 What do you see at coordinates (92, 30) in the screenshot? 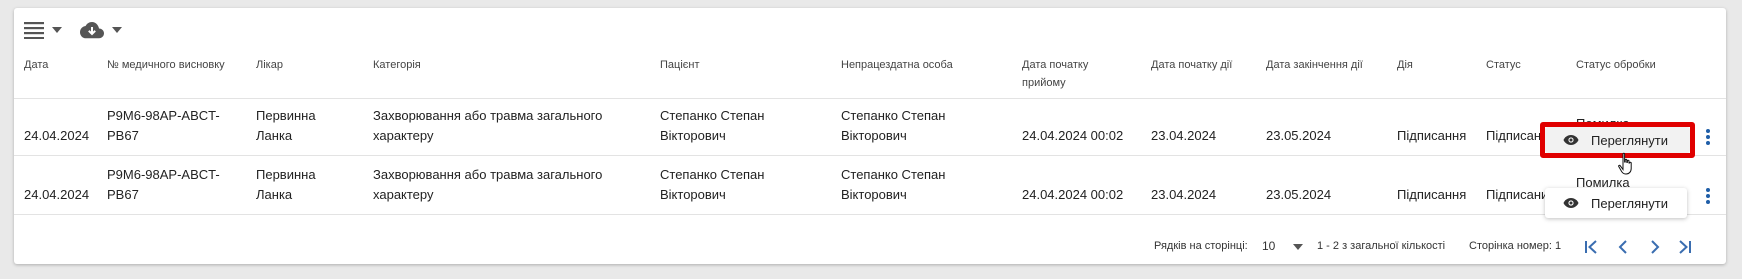
I see `cloud-download-icon` at bounding box center [92, 30].